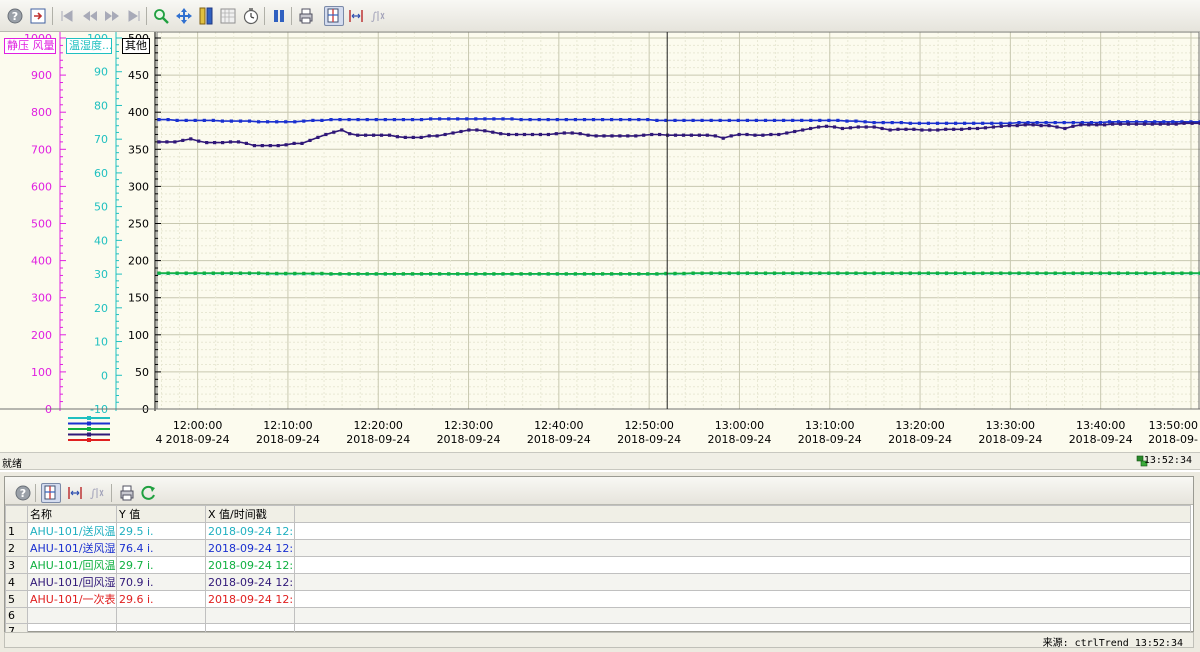  What do you see at coordinates (67, 16) in the screenshot?
I see `first-button` at bounding box center [67, 16].